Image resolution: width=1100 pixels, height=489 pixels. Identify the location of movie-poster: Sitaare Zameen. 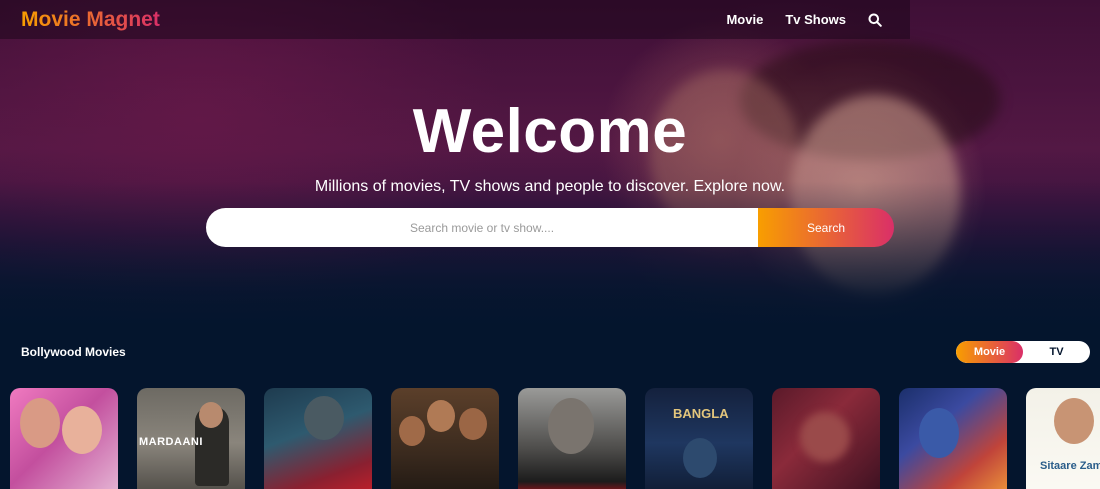
(1063, 438).